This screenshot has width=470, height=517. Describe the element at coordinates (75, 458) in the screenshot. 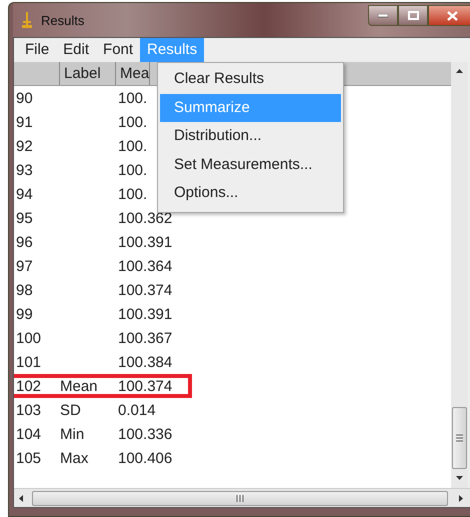

I see `table-cell-text: Max` at that location.